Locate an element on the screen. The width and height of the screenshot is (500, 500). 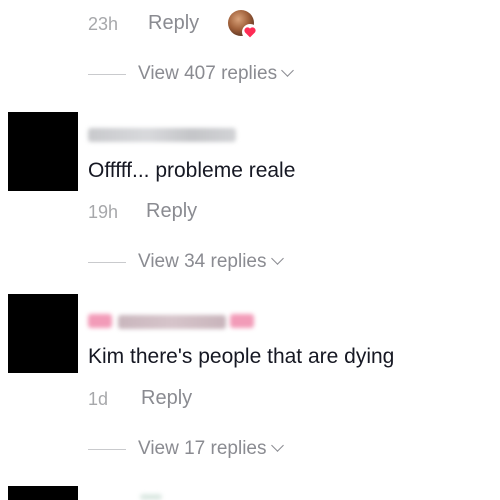
view-replies-label: View 17 replies is located at coordinates (202, 448).